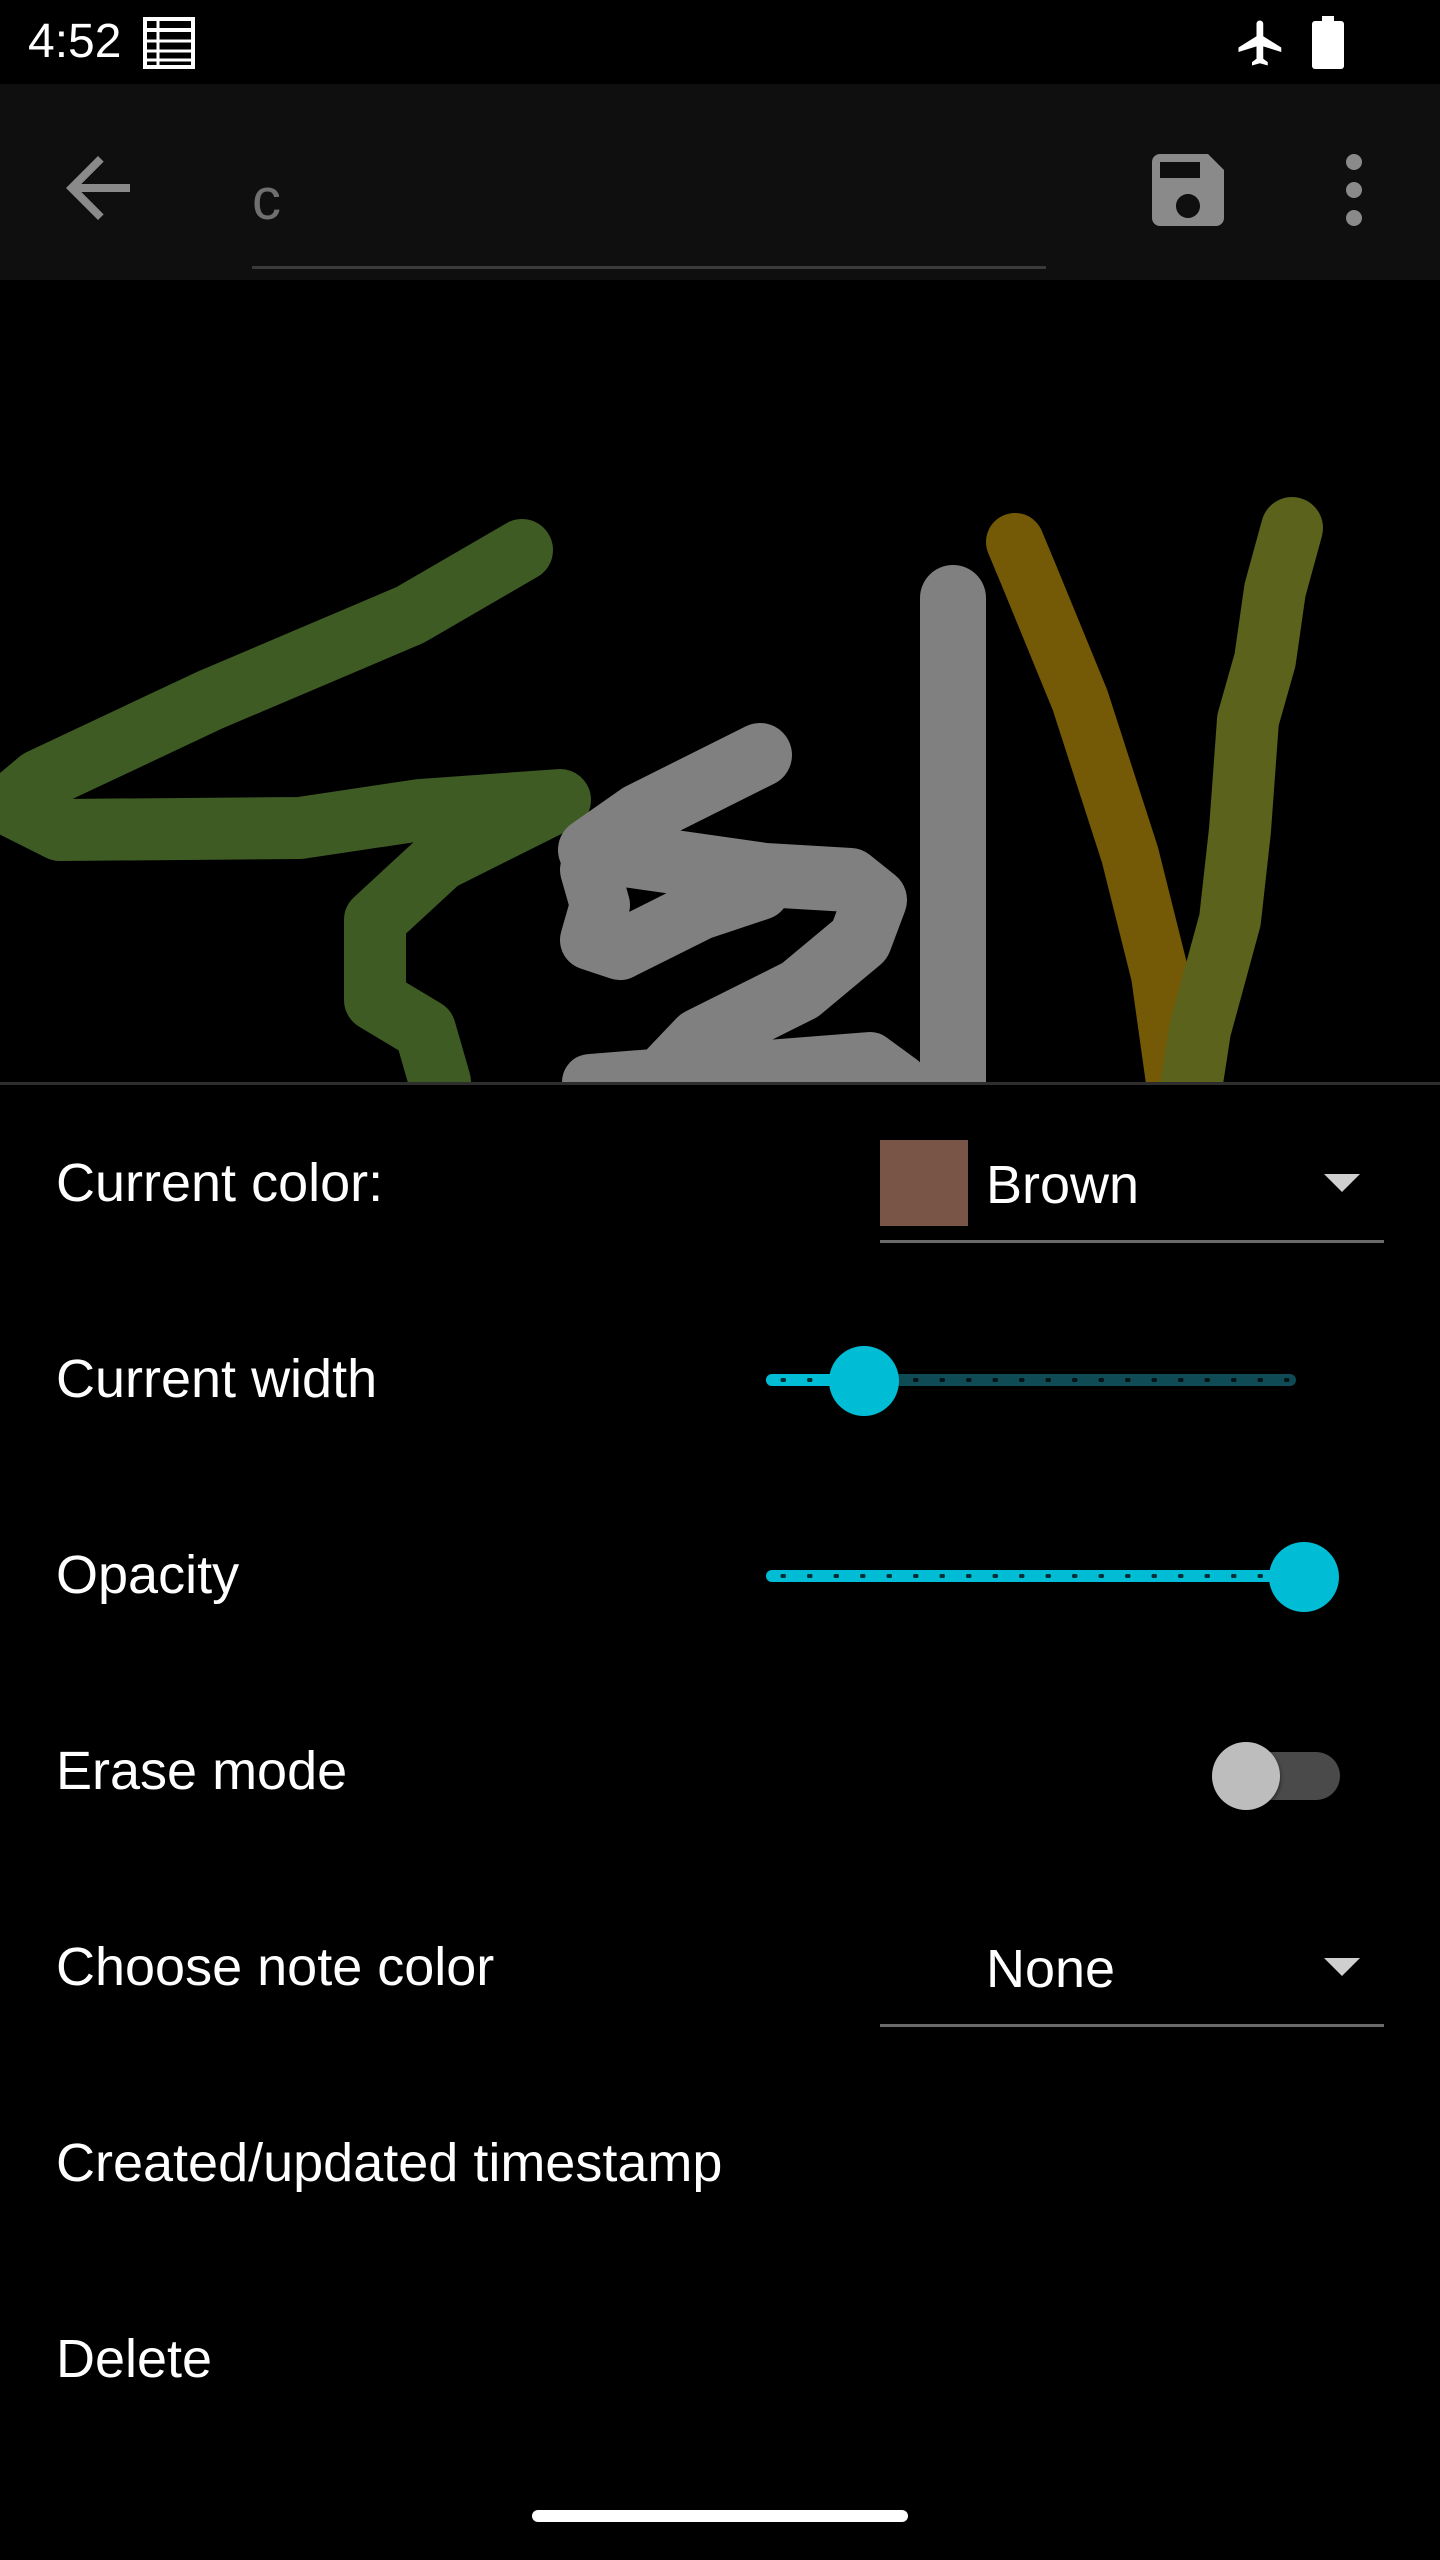 The height and width of the screenshot is (2560, 1440). What do you see at coordinates (217, 1379) in the screenshot?
I see `current-width-label: Current width` at bounding box center [217, 1379].